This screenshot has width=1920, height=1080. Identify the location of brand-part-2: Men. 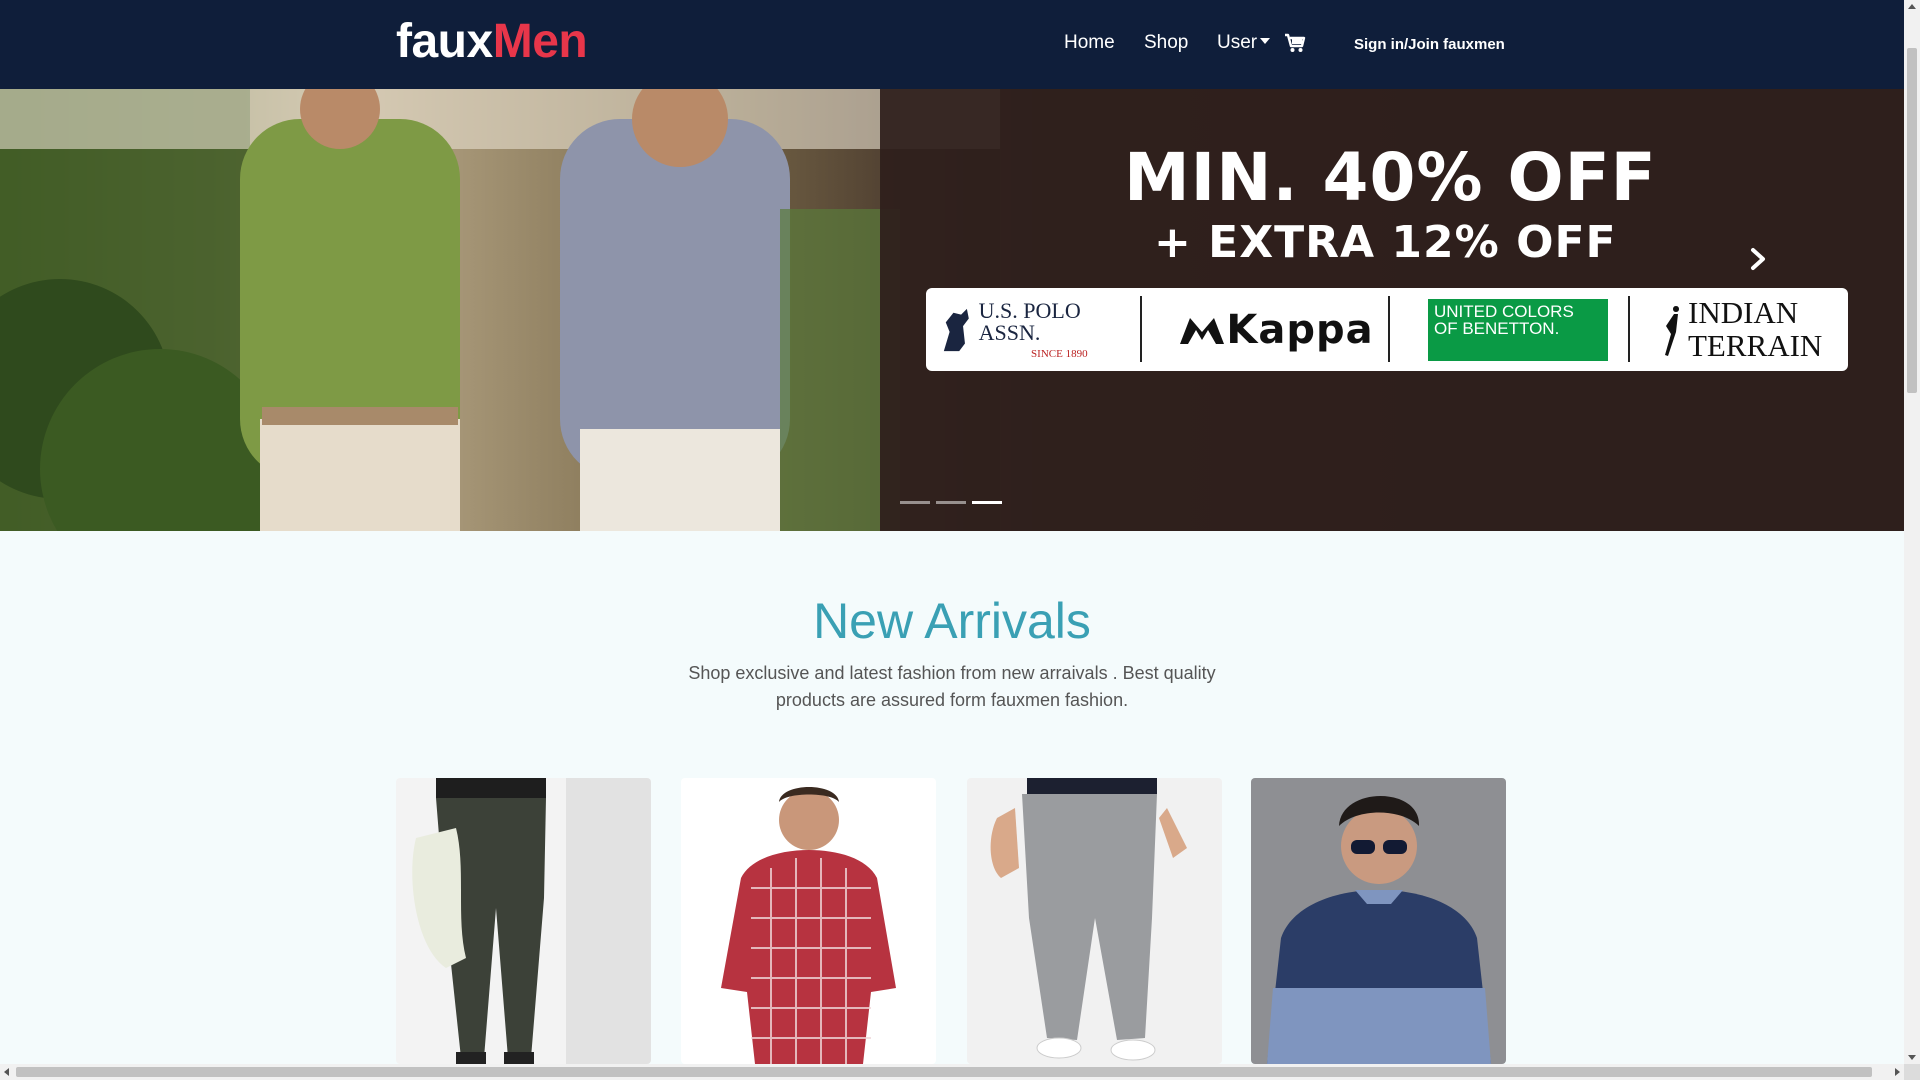
(540, 41).